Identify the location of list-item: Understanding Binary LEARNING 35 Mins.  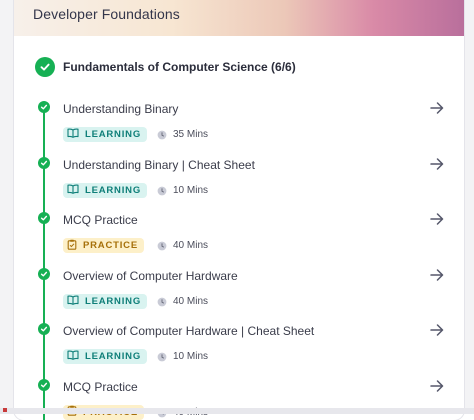
(239, 132).